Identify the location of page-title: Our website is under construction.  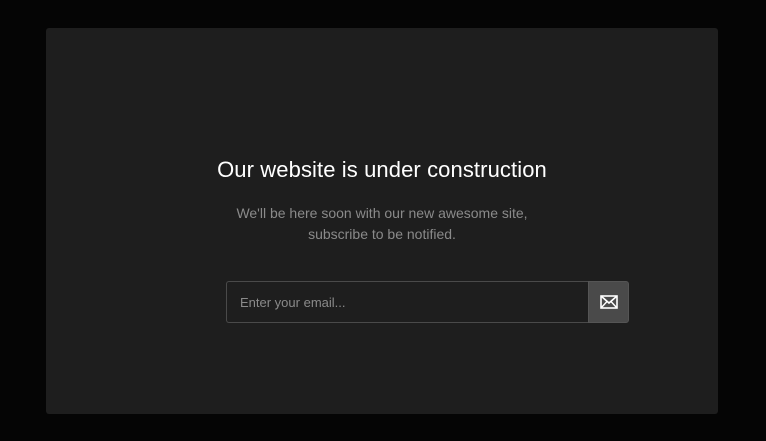
(382, 169).